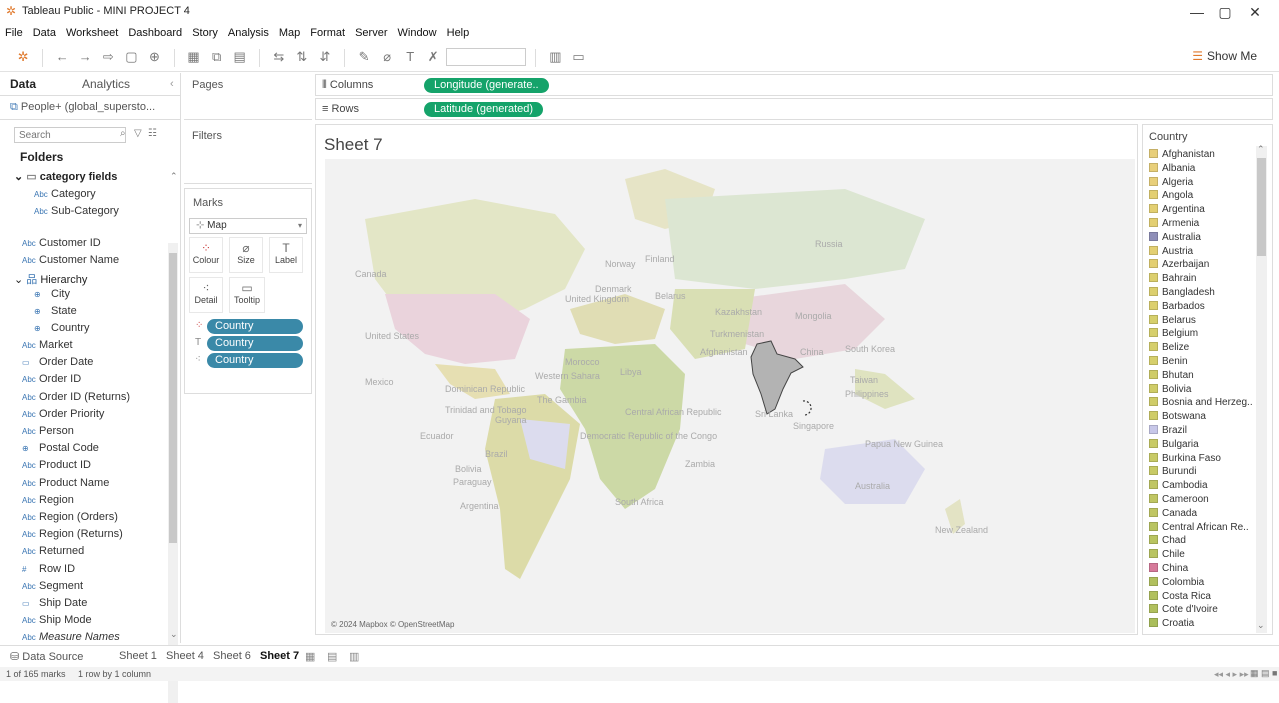 This screenshot has width=1279, height=703. Describe the element at coordinates (1174, 224) in the screenshot. I see `legend-item: Armenia` at that location.